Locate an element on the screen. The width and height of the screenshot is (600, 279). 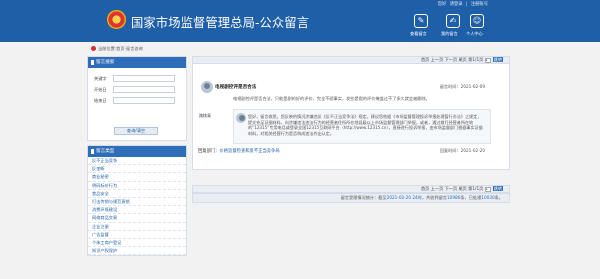
keyword-label: 关键字 is located at coordinates (100, 78).